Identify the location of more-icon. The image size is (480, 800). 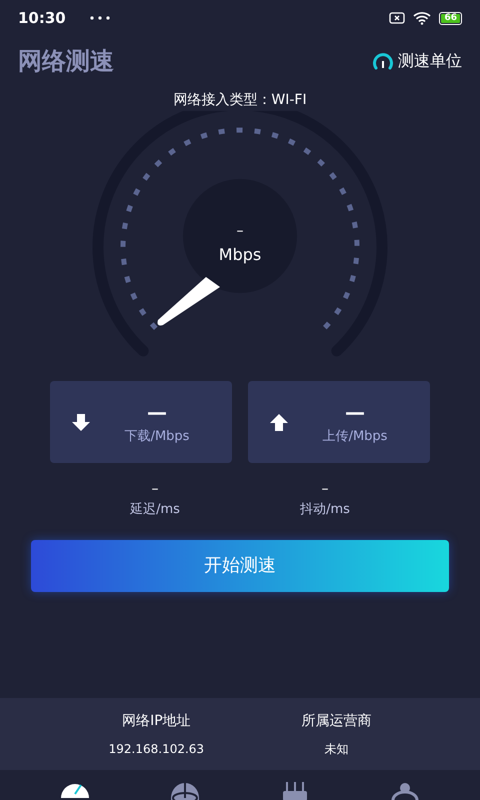
(100, 18).